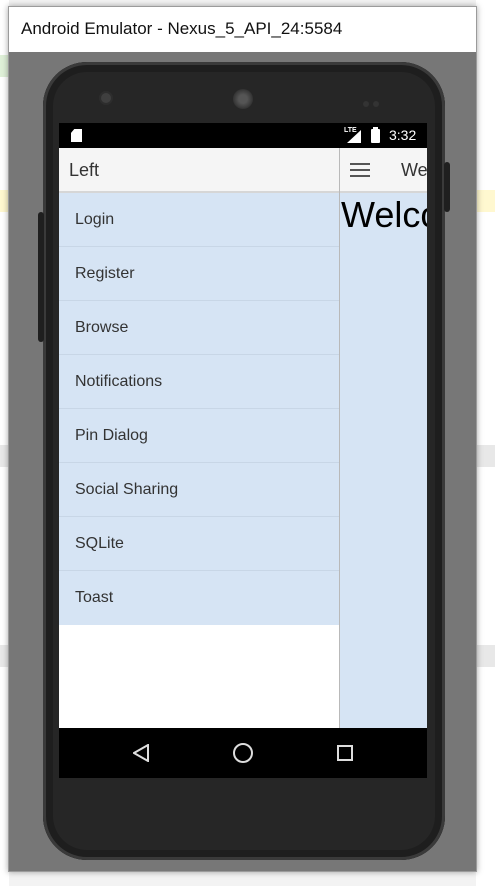  Describe the element at coordinates (199, 490) in the screenshot. I see `menu-item-social-sharing: Social Sharing` at that location.